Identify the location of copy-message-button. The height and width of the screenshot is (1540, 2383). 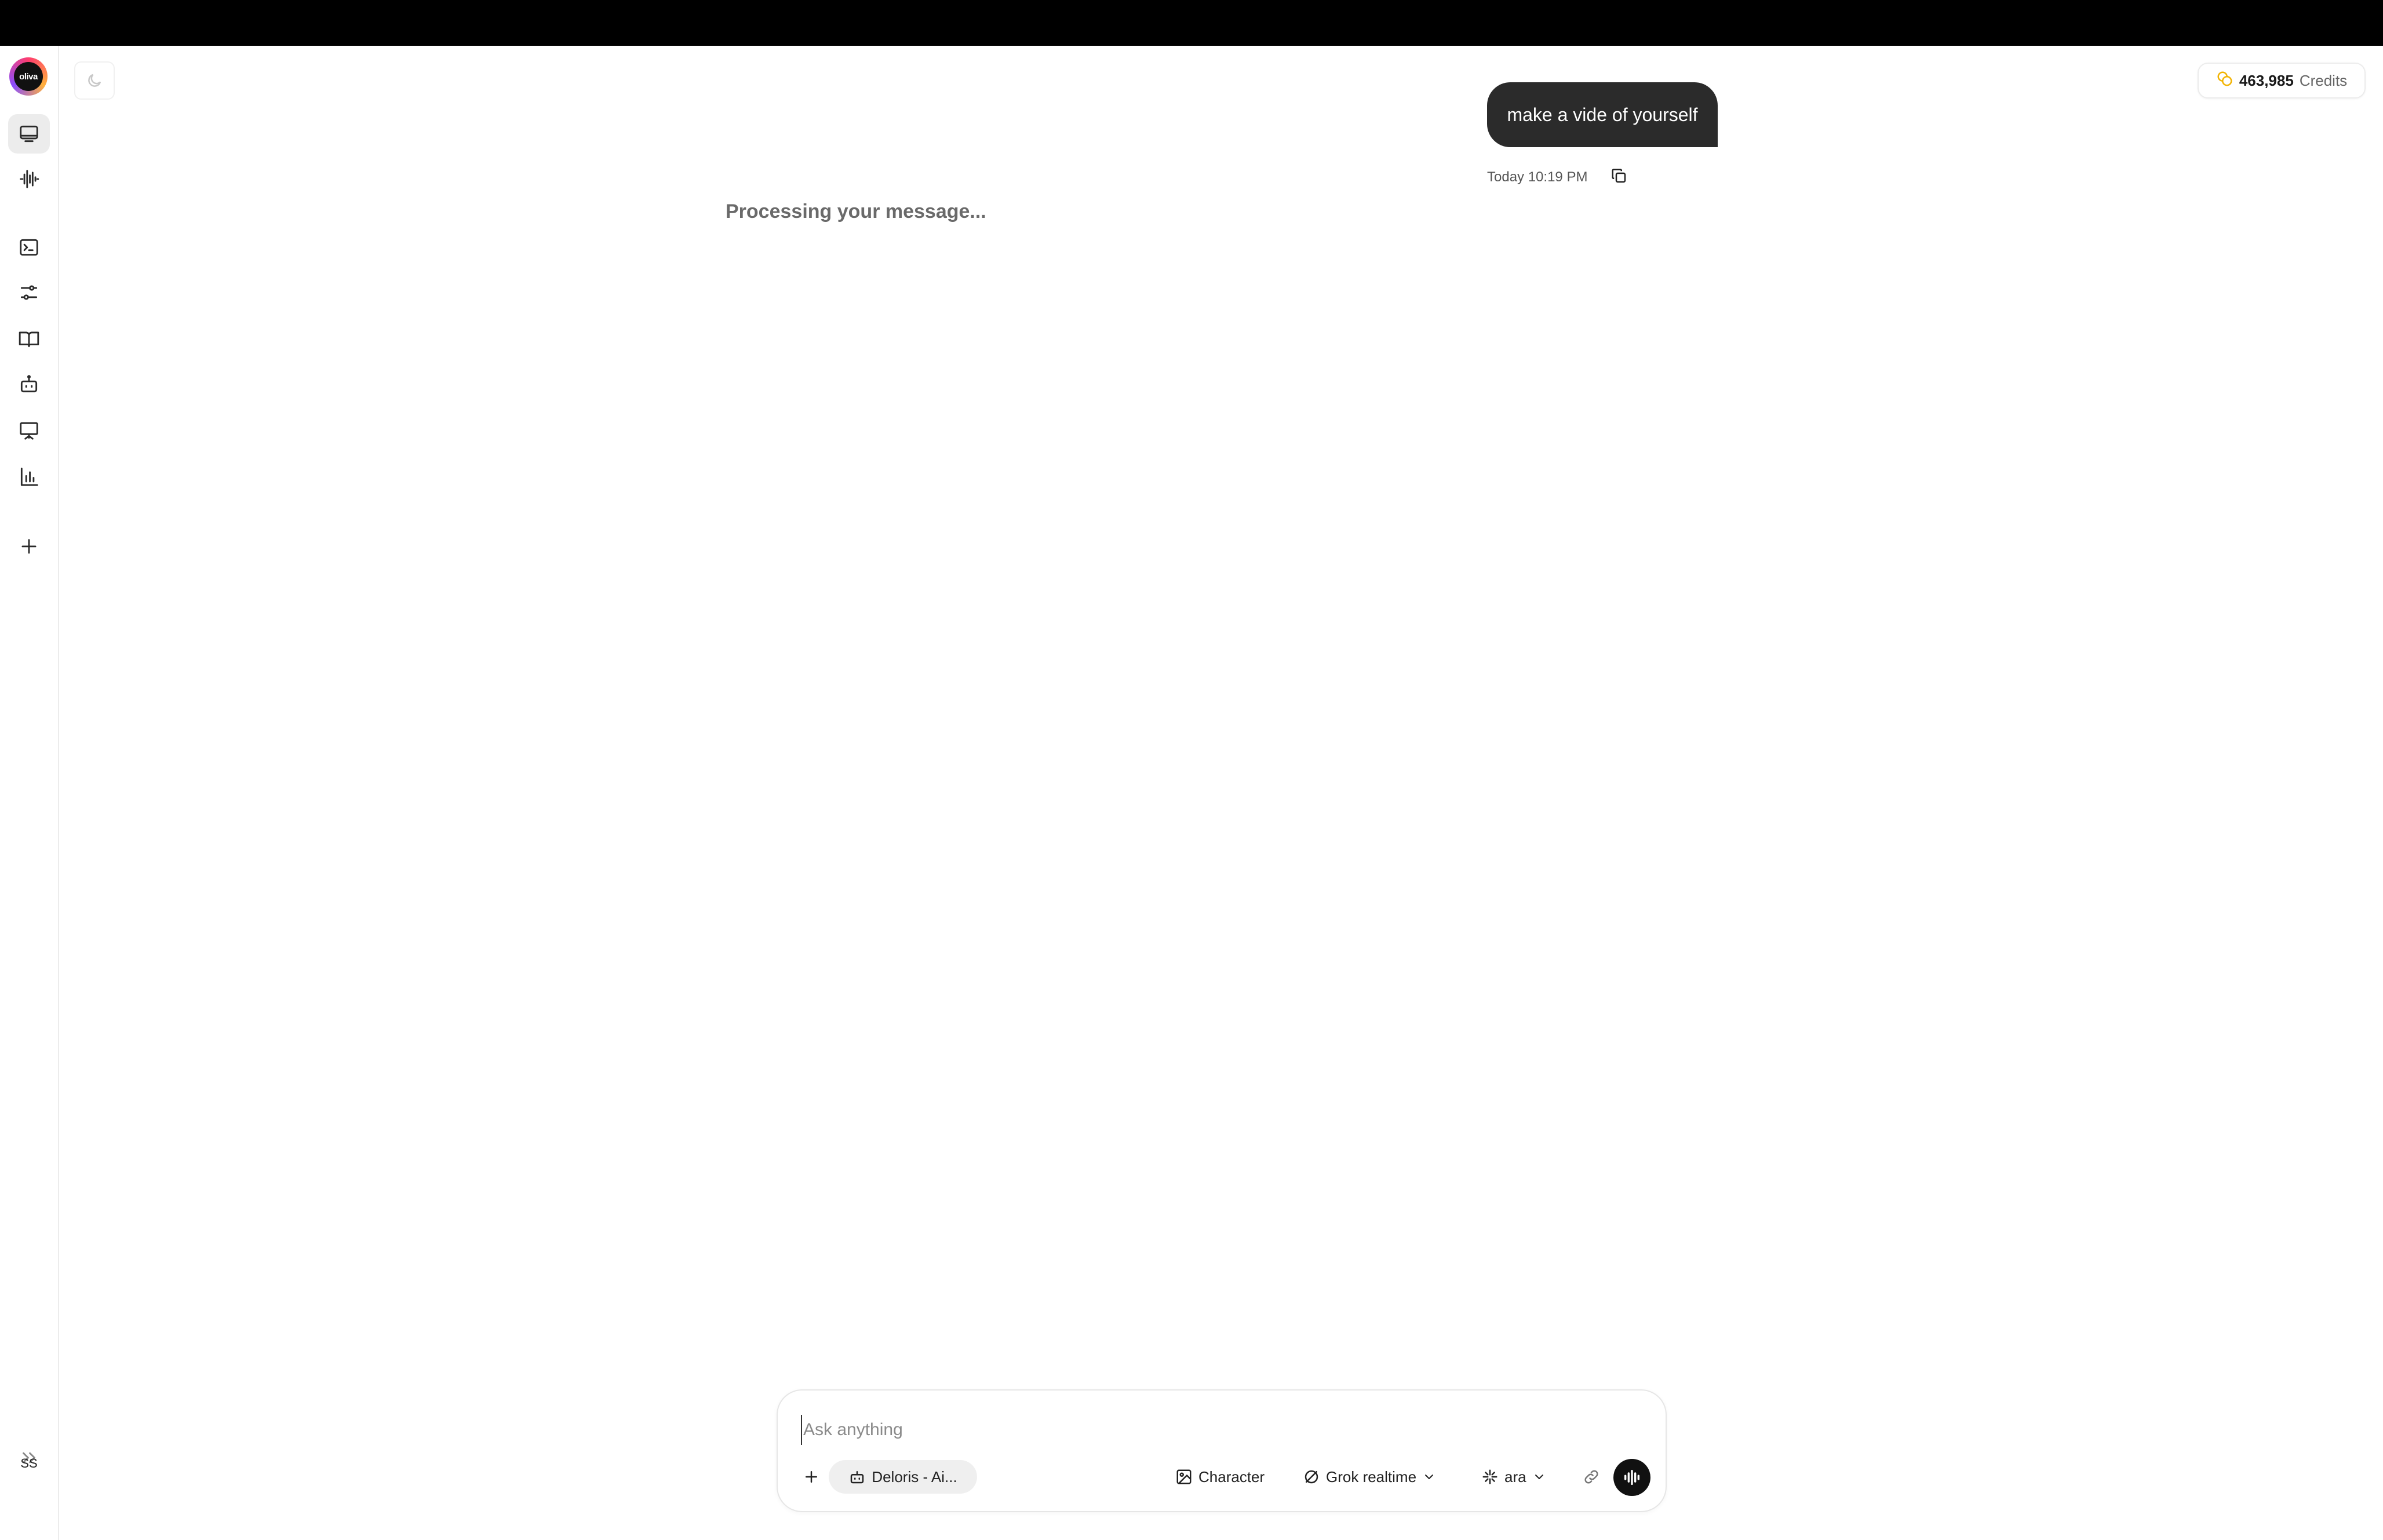
(1619, 177).